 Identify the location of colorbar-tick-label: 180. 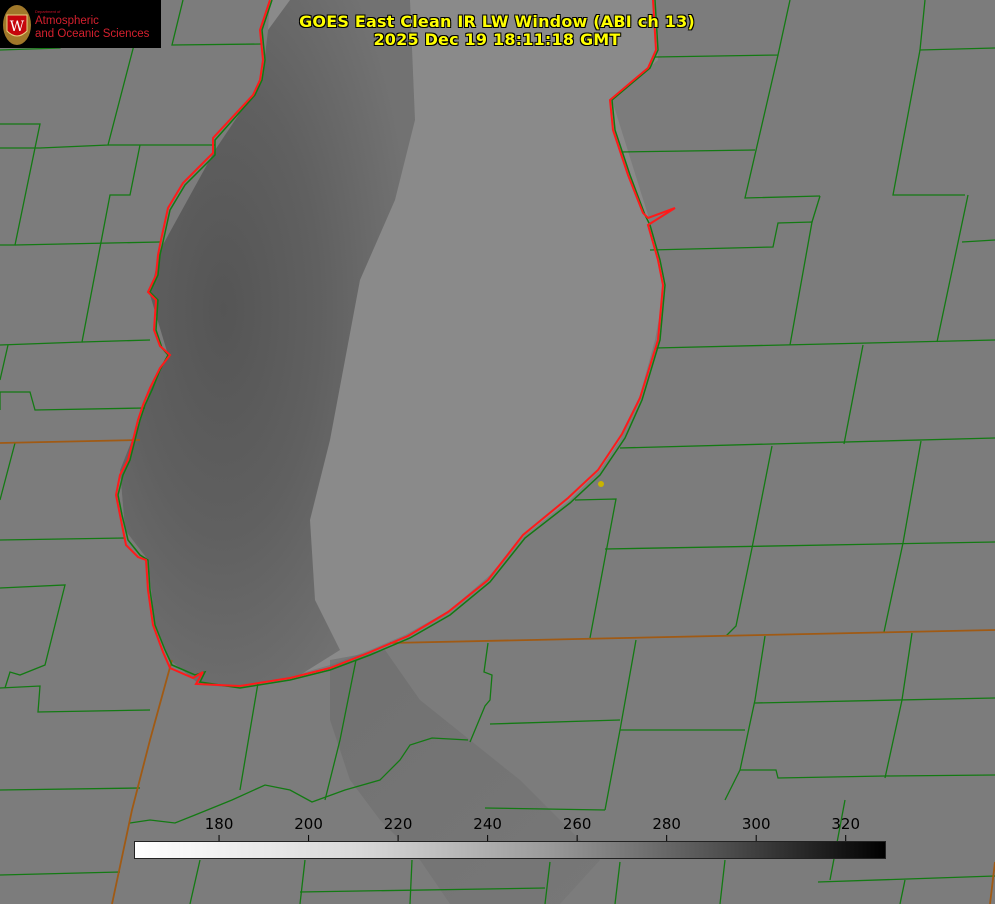
(219, 824).